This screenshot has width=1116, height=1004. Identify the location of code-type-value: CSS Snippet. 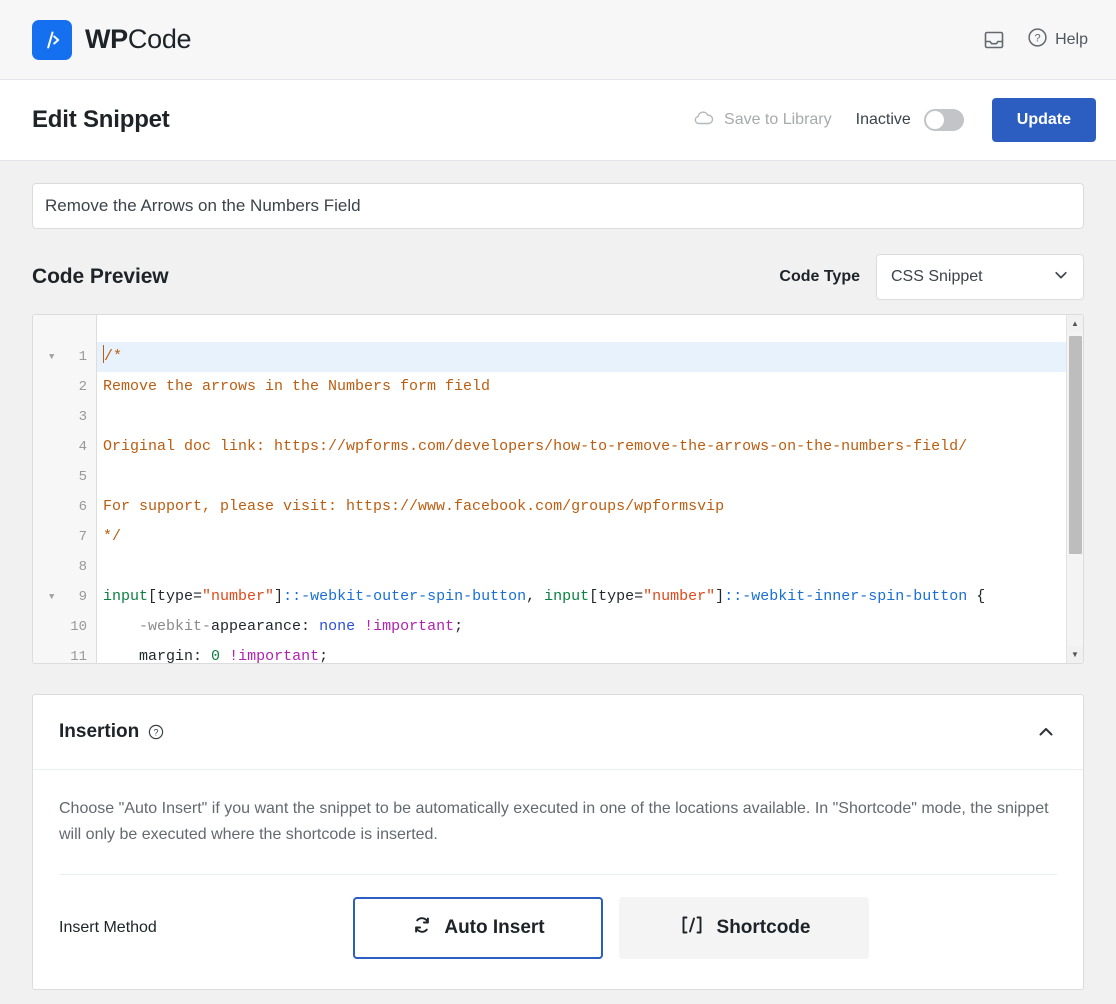
(937, 276).